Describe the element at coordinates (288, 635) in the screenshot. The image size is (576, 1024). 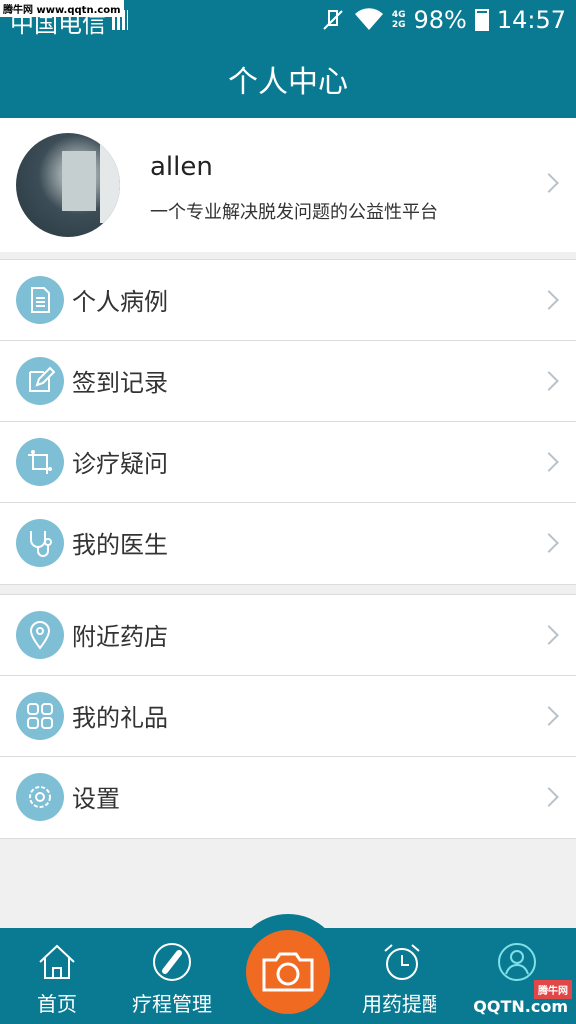
I see `menu-item-nearby-pharmacy: 附近药店` at that location.